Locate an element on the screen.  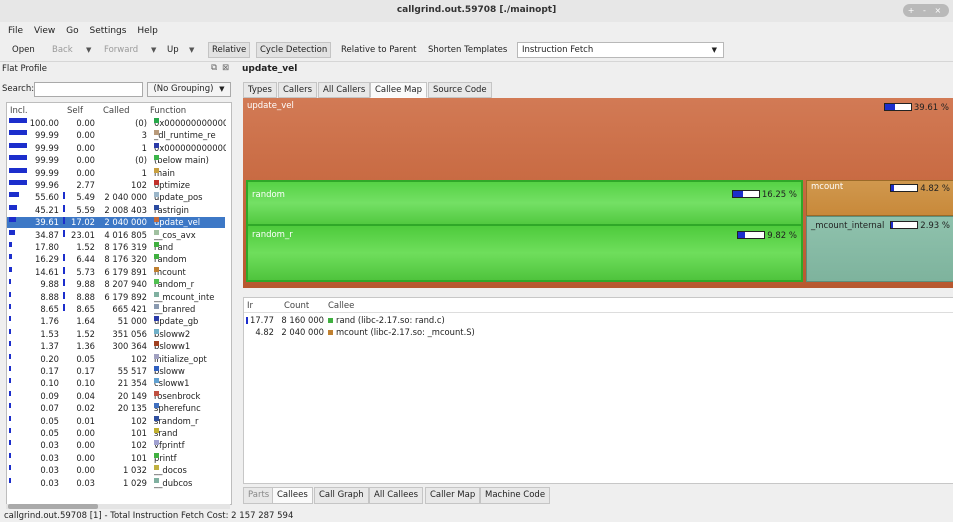
tab-caller-map: Caller Map is located at coordinates (453, 495).